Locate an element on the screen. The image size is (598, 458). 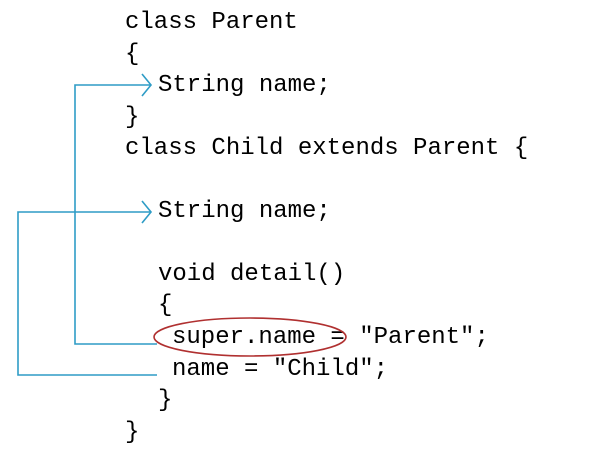
name-to-child-field-arrow is located at coordinates (87, 293).